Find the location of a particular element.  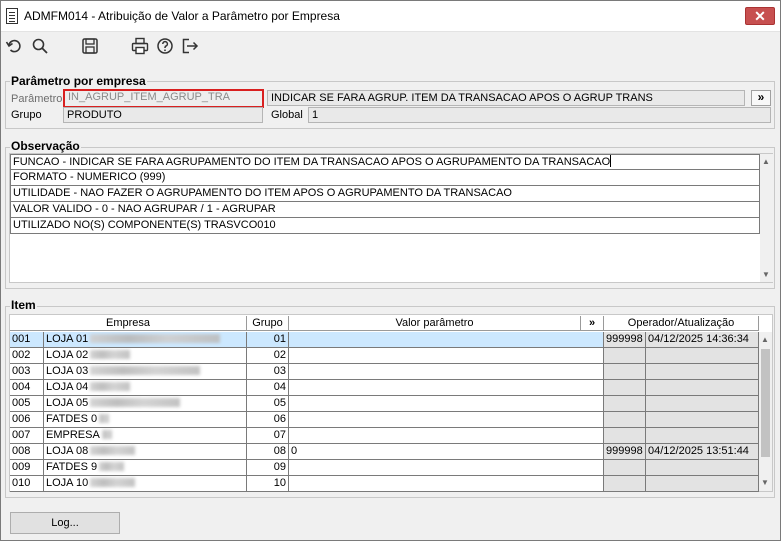

cell-grupo: 04 is located at coordinates (268, 388).